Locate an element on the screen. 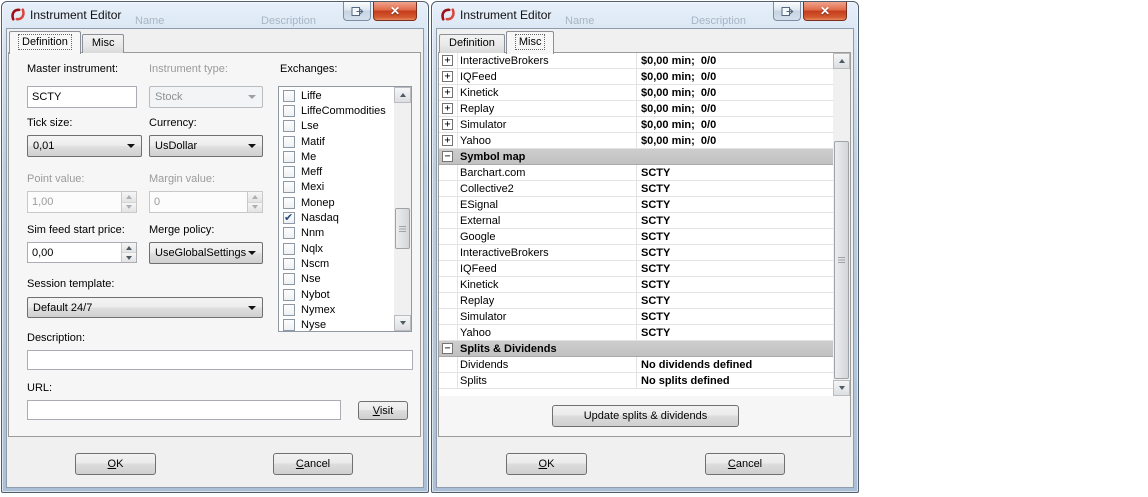 The height and width of the screenshot is (497, 1148). exchange-item: Nybot is located at coordinates (336, 294).